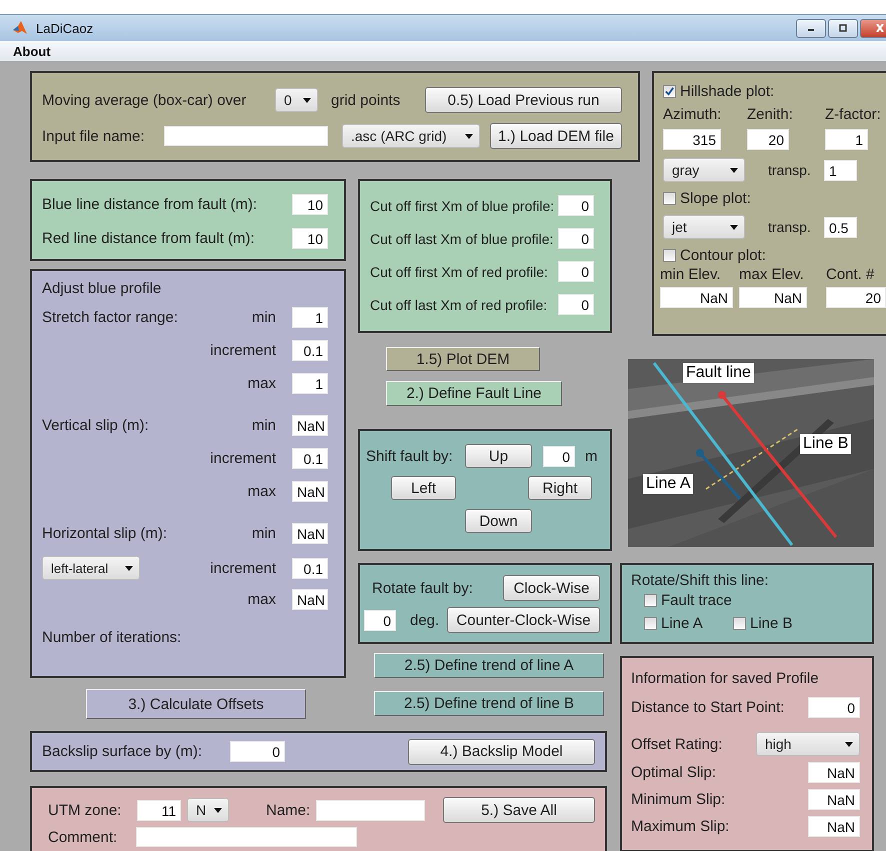 Image resolution: width=886 pixels, height=851 pixels. Describe the element at coordinates (519, 810) in the screenshot. I see `save-all-button: 5.) Save All` at that location.